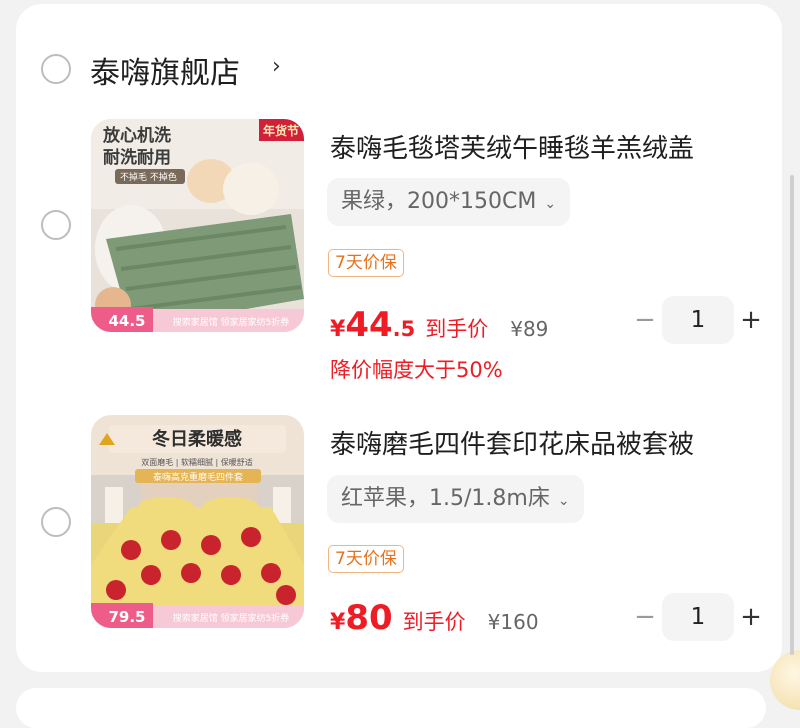 This screenshot has height=728, width=800. Describe the element at coordinates (416, 370) in the screenshot. I see `discount-text: 降价幅度大于50%` at that location.